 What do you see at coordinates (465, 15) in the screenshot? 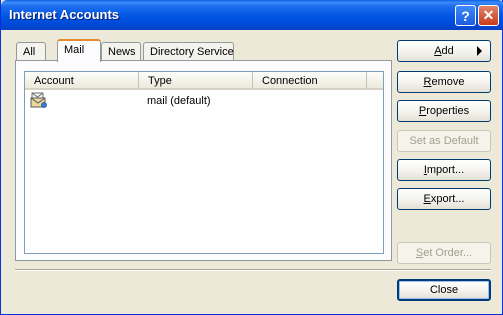
I see `help-icon: ?` at bounding box center [465, 15].